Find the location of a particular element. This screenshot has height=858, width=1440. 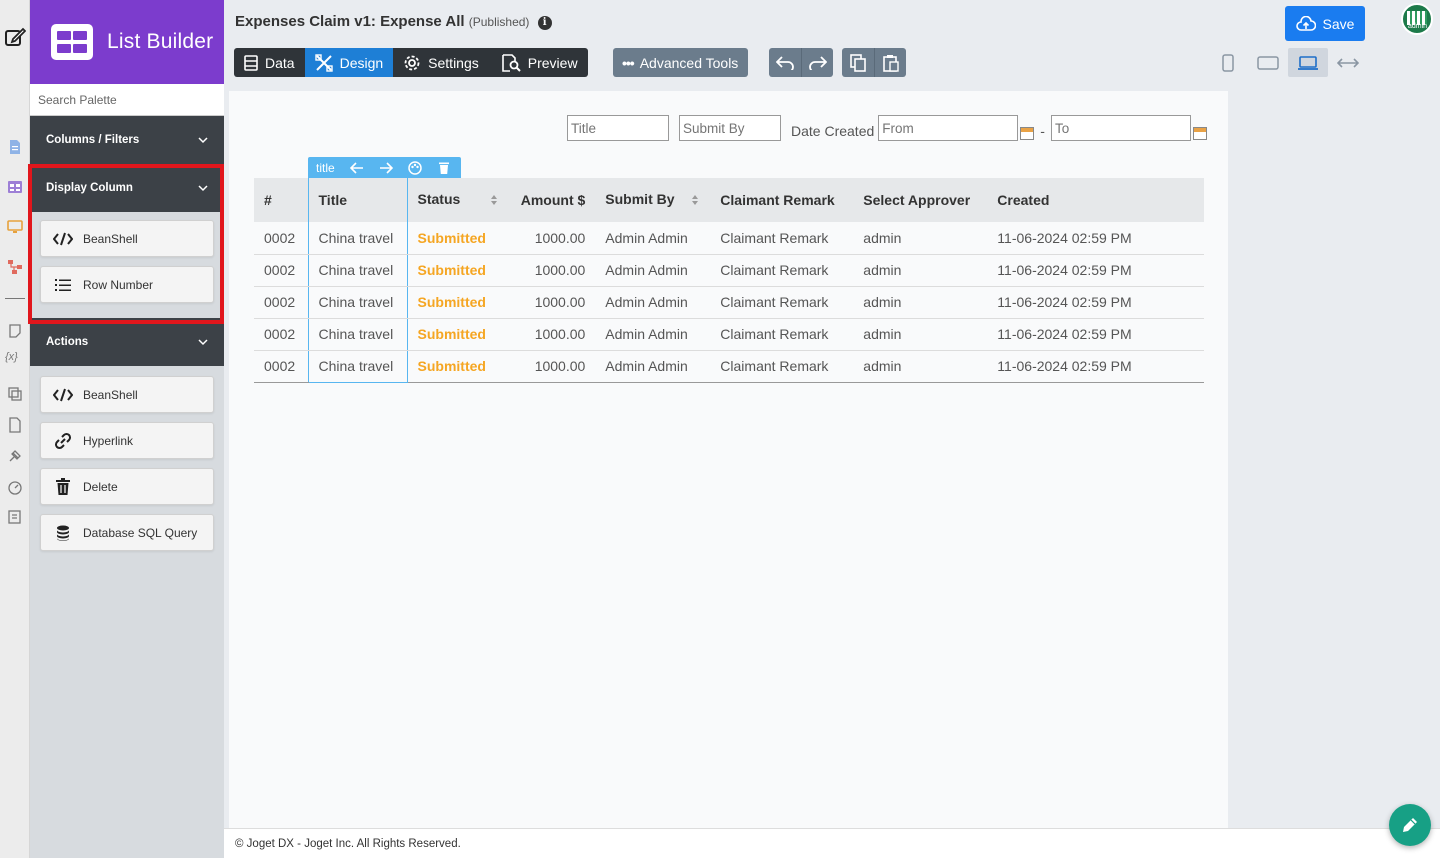

publish-status: (Published) is located at coordinates (499, 22).